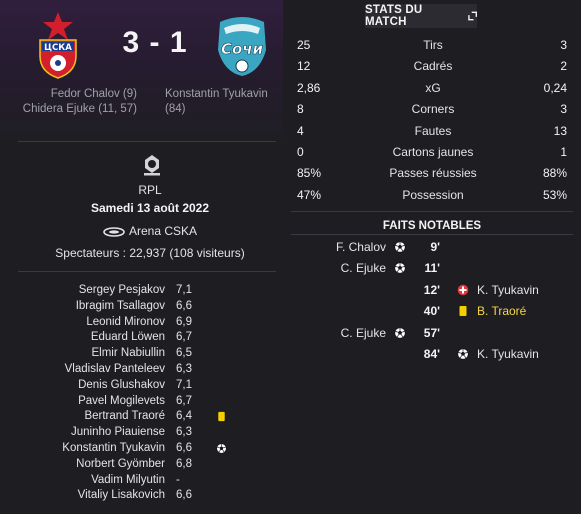 This screenshot has width=581, height=514. Describe the element at coordinates (128, 337) in the screenshot. I see `player-name: Eduard Löwen` at that location.